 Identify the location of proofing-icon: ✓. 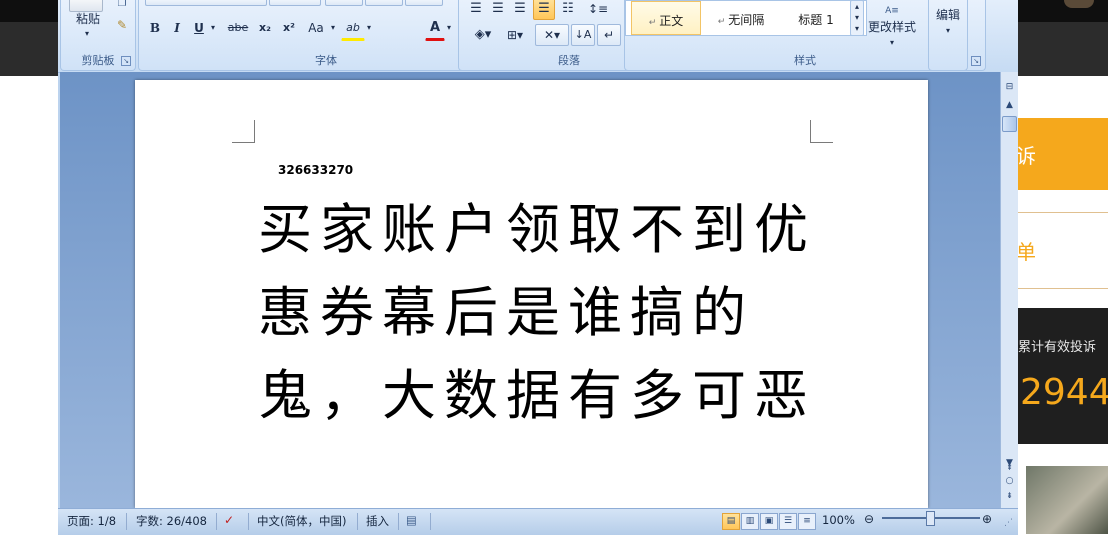
(229, 520).